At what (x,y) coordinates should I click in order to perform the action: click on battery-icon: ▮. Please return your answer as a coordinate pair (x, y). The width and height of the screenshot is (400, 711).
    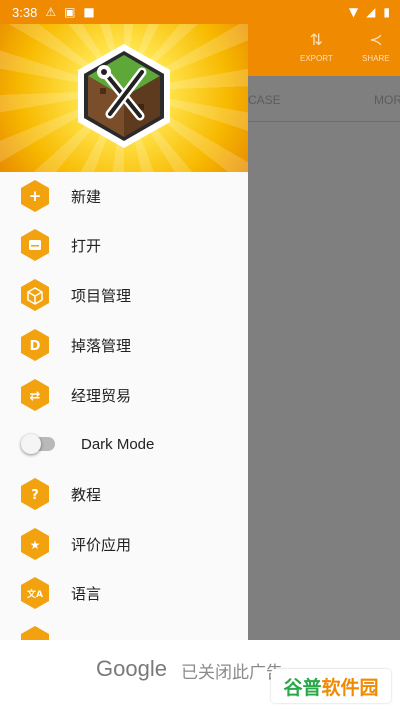
    Looking at the image, I should click on (386, 12).